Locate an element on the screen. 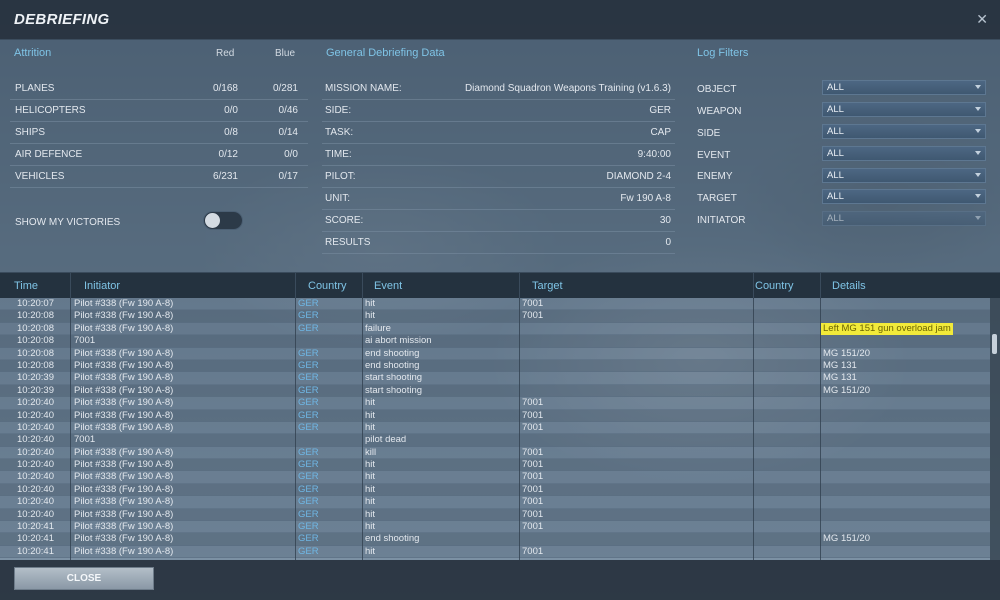  filter-value: ALL is located at coordinates (835, 153).